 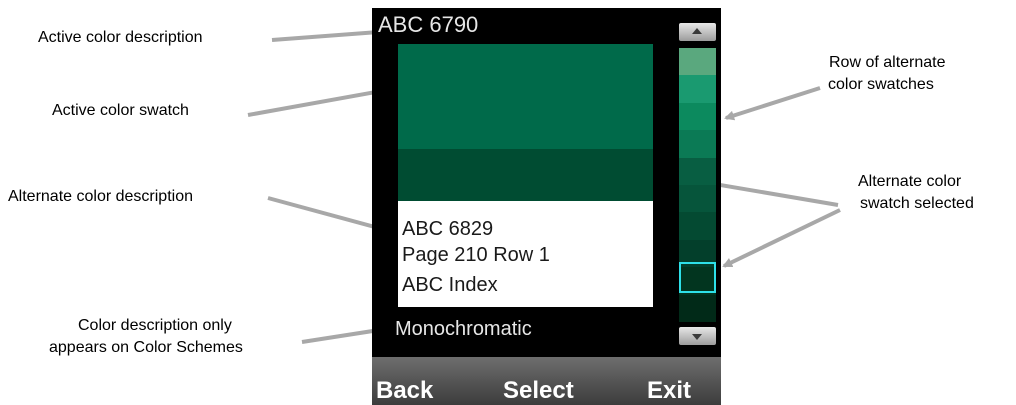 What do you see at coordinates (697, 277) in the screenshot?
I see `selected-swatch-outline` at bounding box center [697, 277].